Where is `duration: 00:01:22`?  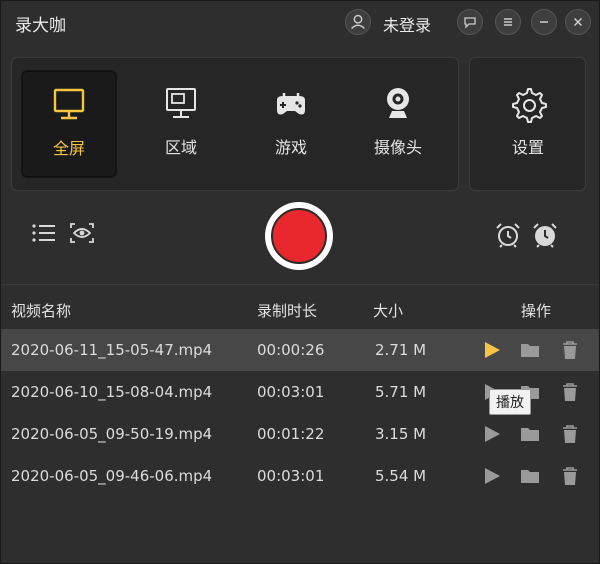
duration: 00:01:22 is located at coordinates (291, 434).